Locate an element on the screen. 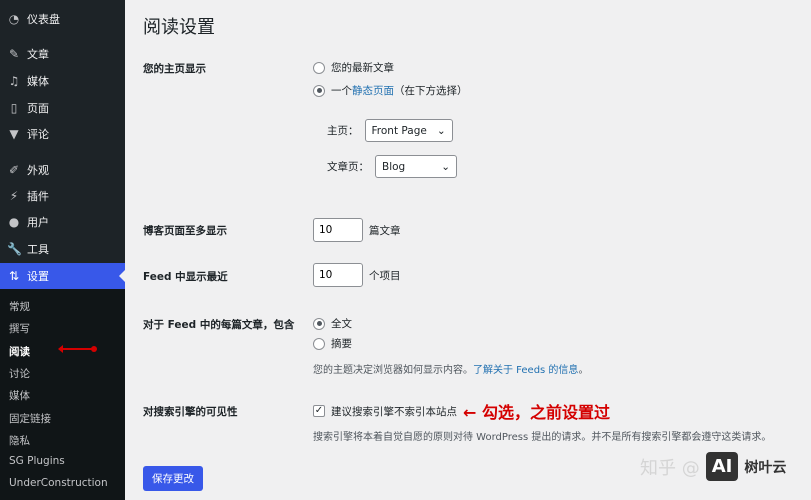 This screenshot has width=811, height=500. posts-per-page-input is located at coordinates (338, 230).